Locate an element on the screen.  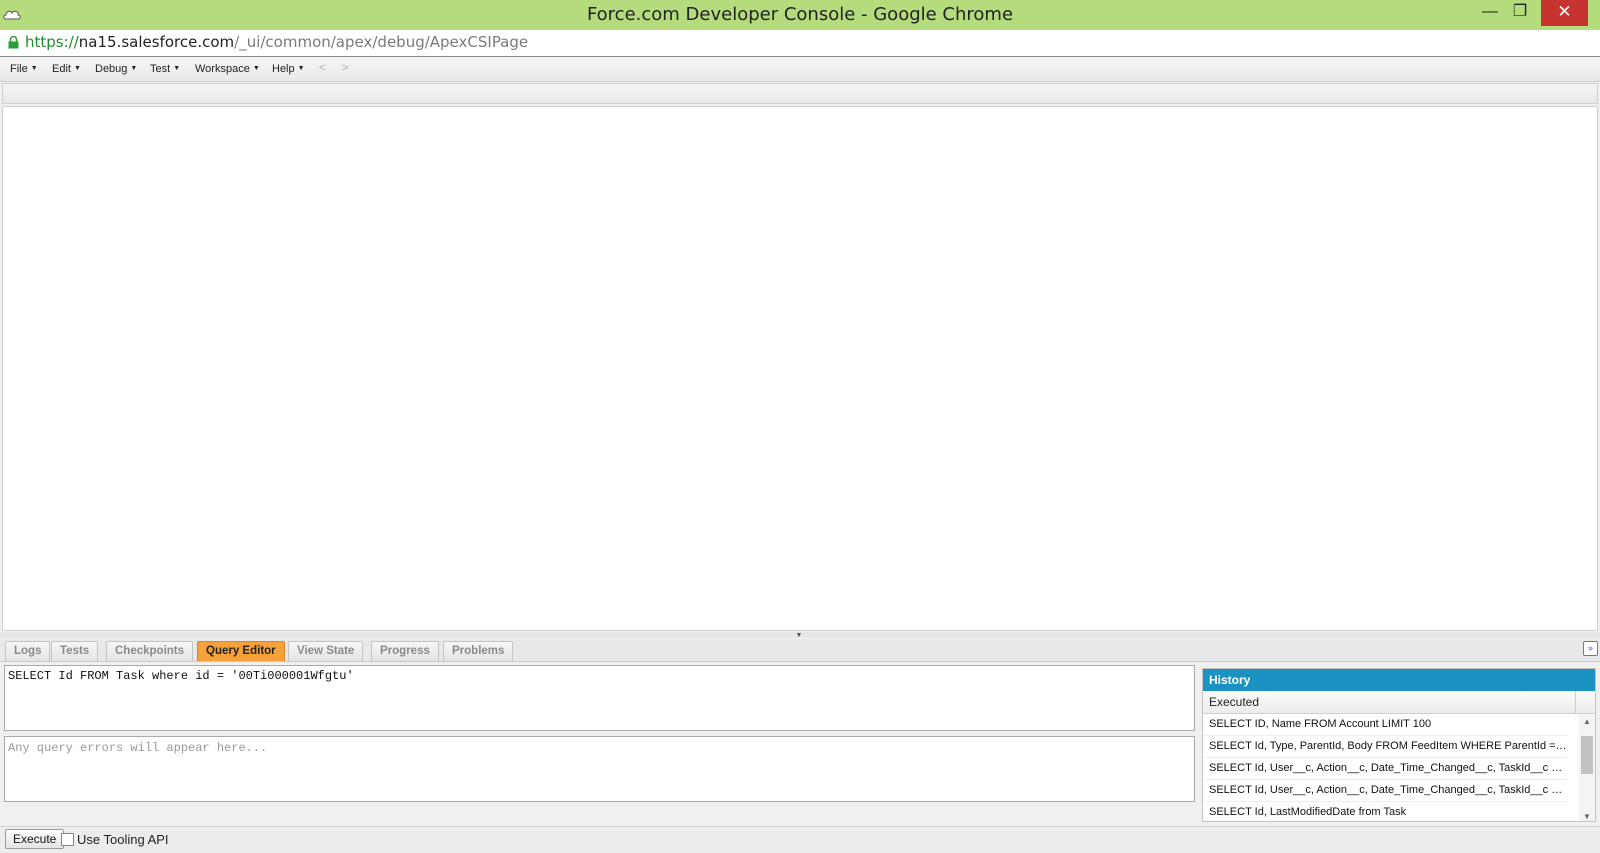
column-divider is located at coordinates (1575, 702).